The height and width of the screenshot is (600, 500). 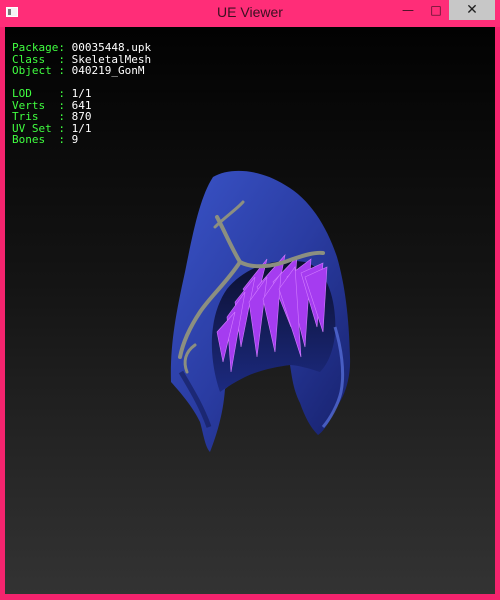 What do you see at coordinates (408, 10) in the screenshot?
I see `minimize-button: —` at bounding box center [408, 10].